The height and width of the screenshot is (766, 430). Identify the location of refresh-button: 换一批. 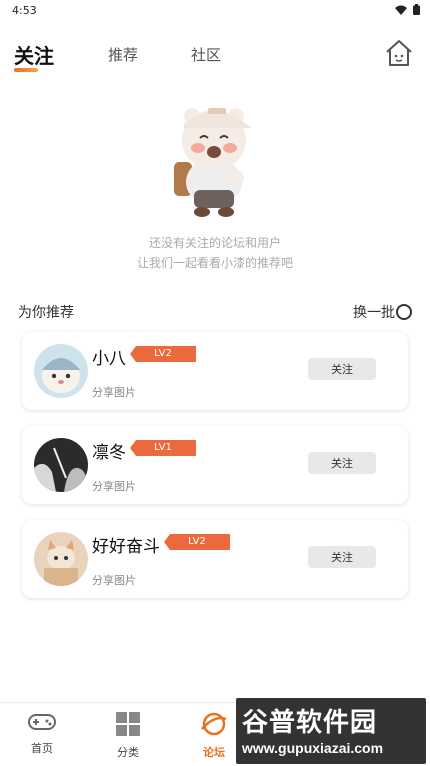
(382, 312).